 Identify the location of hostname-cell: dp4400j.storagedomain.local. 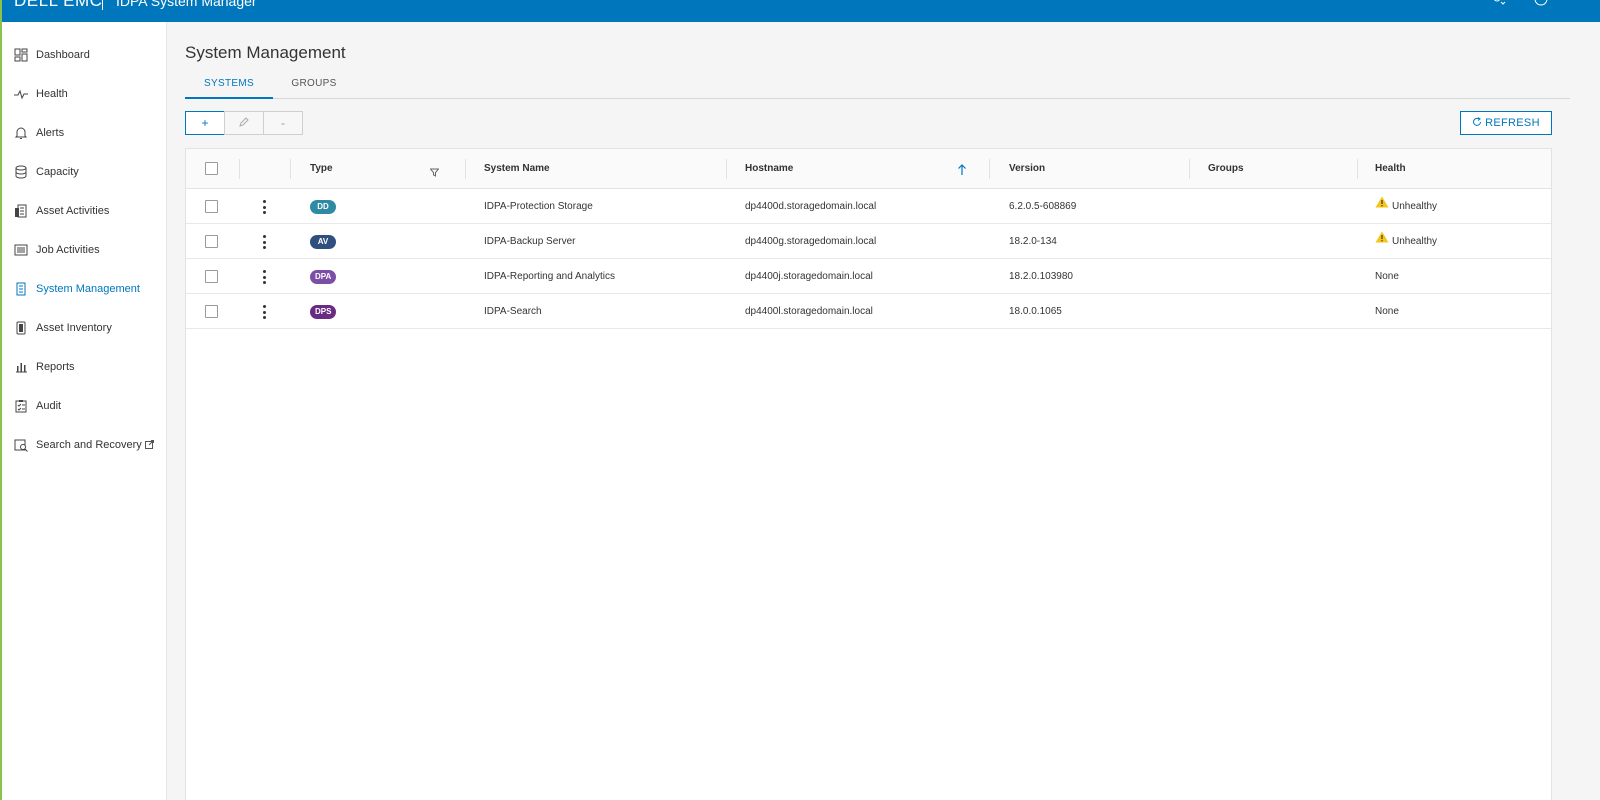
(809, 276).